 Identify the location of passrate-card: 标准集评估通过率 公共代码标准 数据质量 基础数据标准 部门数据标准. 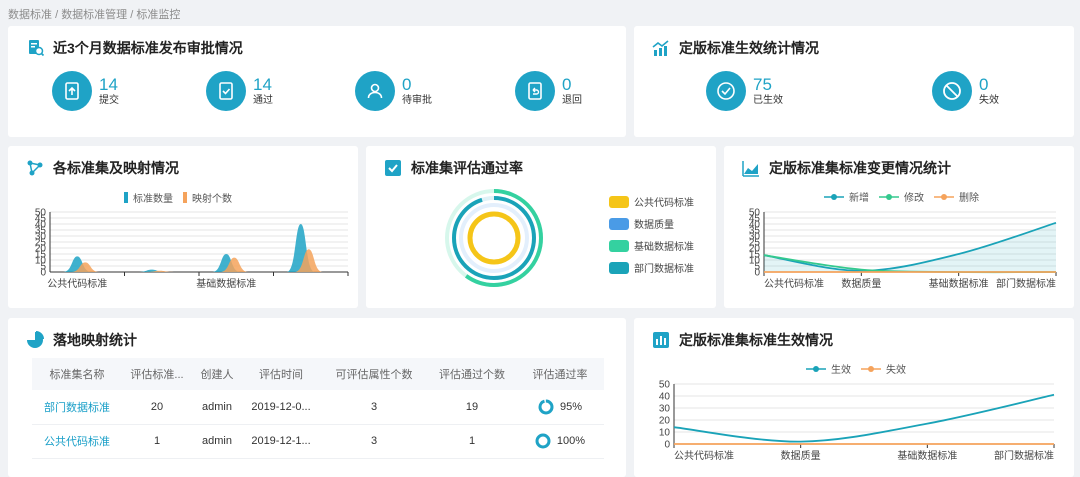
(541, 227).